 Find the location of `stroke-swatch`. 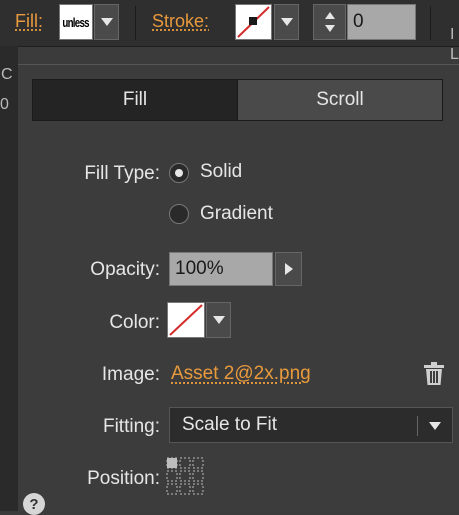

stroke-swatch is located at coordinates (253, 22).